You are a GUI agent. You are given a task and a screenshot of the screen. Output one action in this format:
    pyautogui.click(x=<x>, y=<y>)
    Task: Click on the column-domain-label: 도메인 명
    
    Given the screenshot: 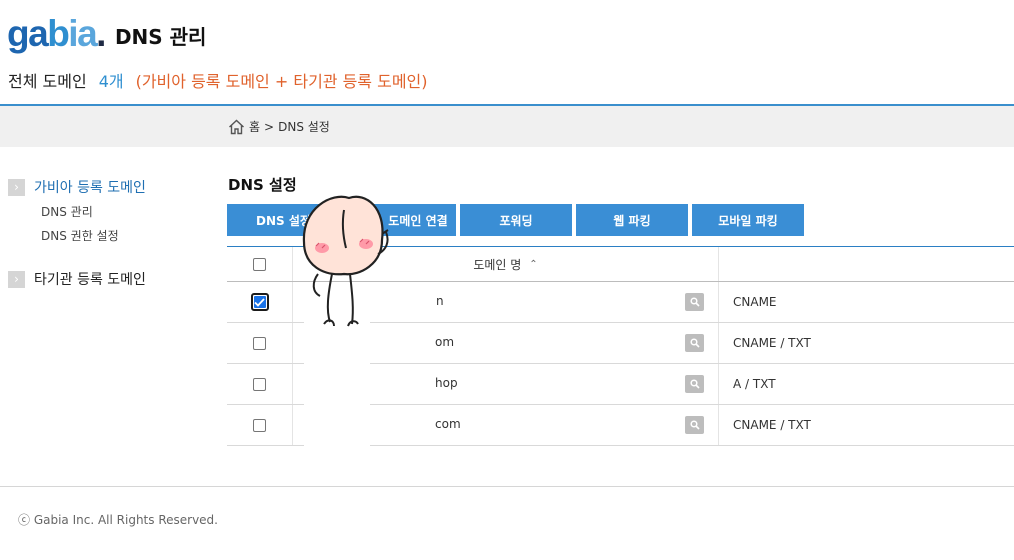 What is the action you would take?
    pyautogui.click(x=497, y=264)
    